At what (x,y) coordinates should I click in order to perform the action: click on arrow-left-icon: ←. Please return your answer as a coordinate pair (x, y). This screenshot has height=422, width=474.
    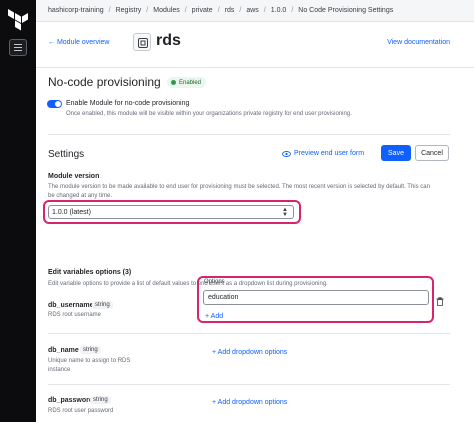
    Looking at the image, I should click on (51, 42).